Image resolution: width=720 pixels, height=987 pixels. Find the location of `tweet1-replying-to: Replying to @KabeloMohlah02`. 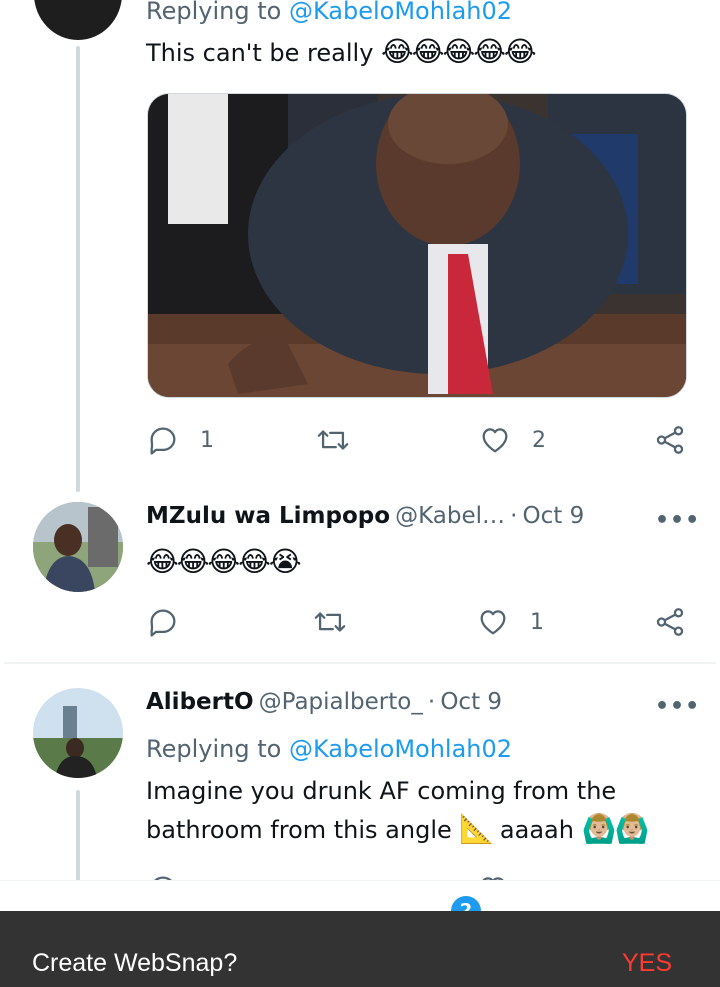

tweet1-replying-to: Replying to @KabeloMohlah02 is located at coordinates (329, 15).